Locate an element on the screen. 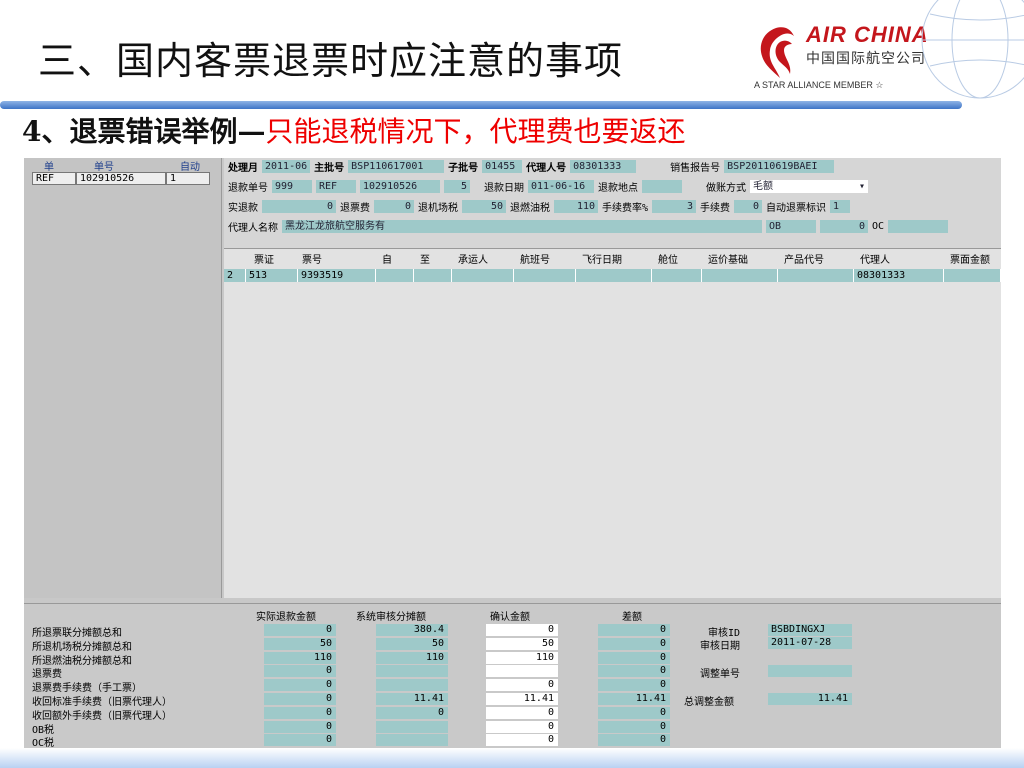  cell-system-audit: 50 is located at coordinates (412, 643).